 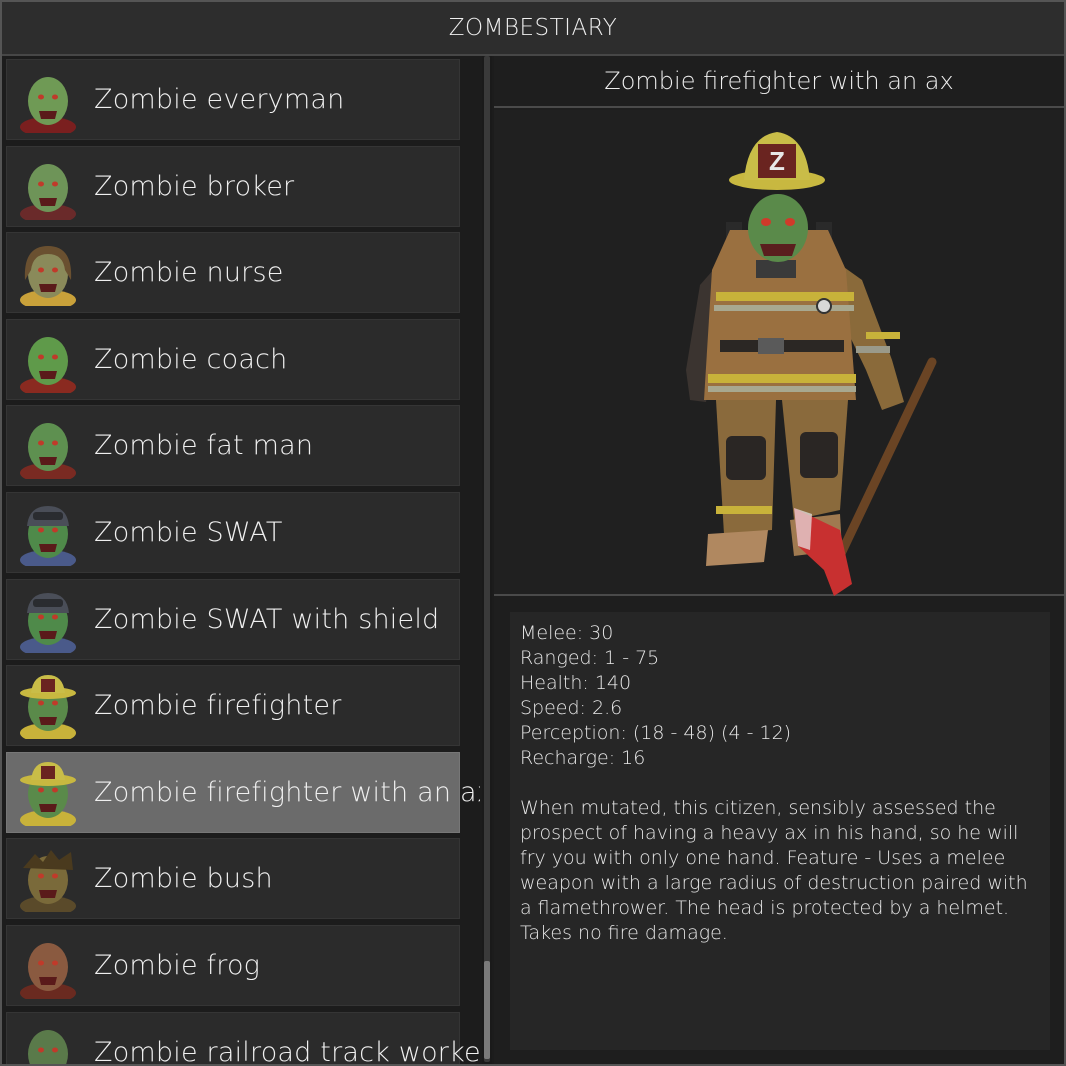 What do you see at coordinates (48, 622) in the screenshot?
I see `zombie-swat-shield-portrait-icon` at bounding box center [48, 622].